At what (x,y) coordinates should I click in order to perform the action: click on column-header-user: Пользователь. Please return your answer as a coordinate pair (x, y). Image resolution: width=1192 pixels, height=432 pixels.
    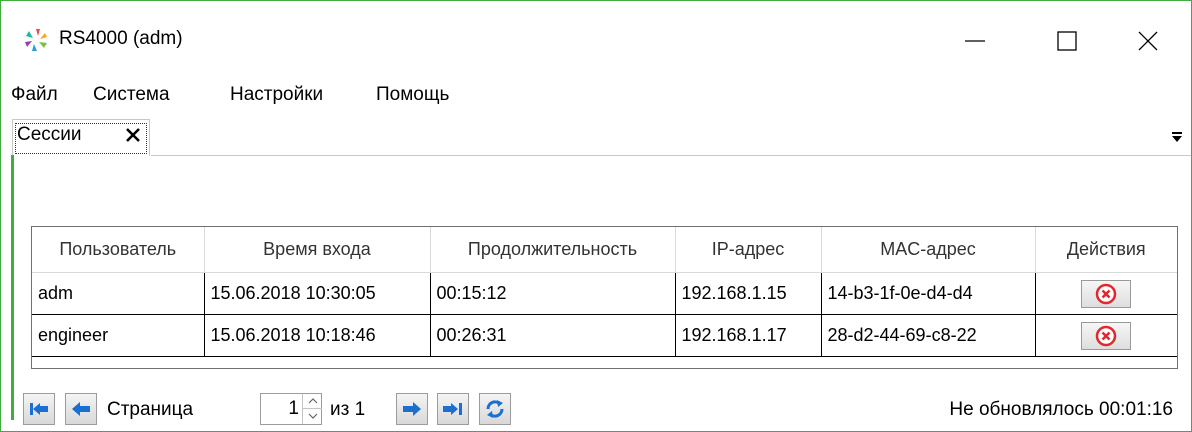
    Looking at the image, I should click on (118, 250).